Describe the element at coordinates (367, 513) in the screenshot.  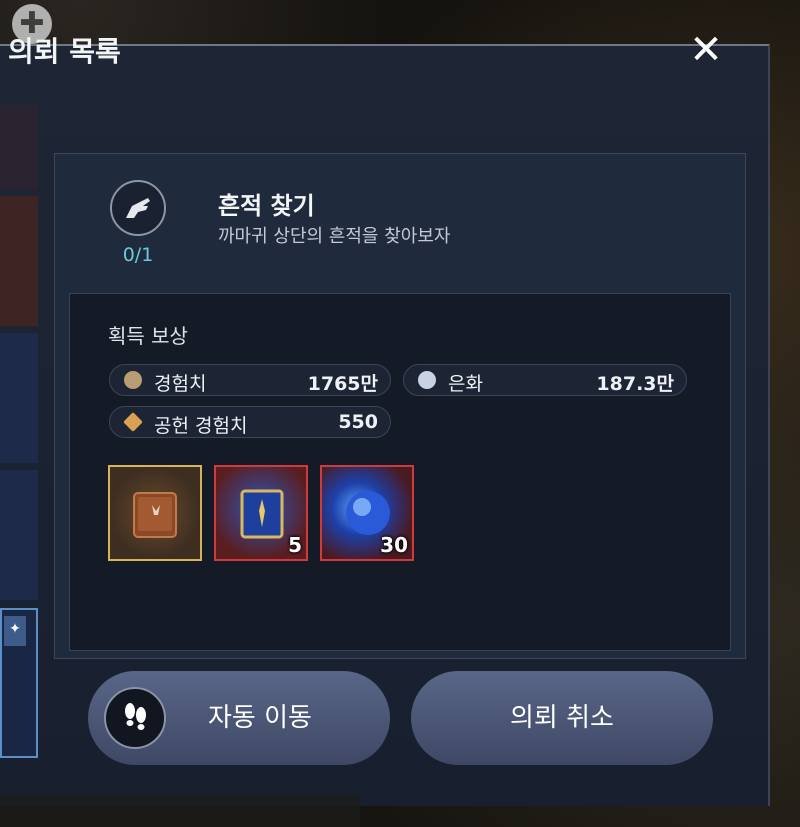
I see `reward-item-orb: 30` at that location.